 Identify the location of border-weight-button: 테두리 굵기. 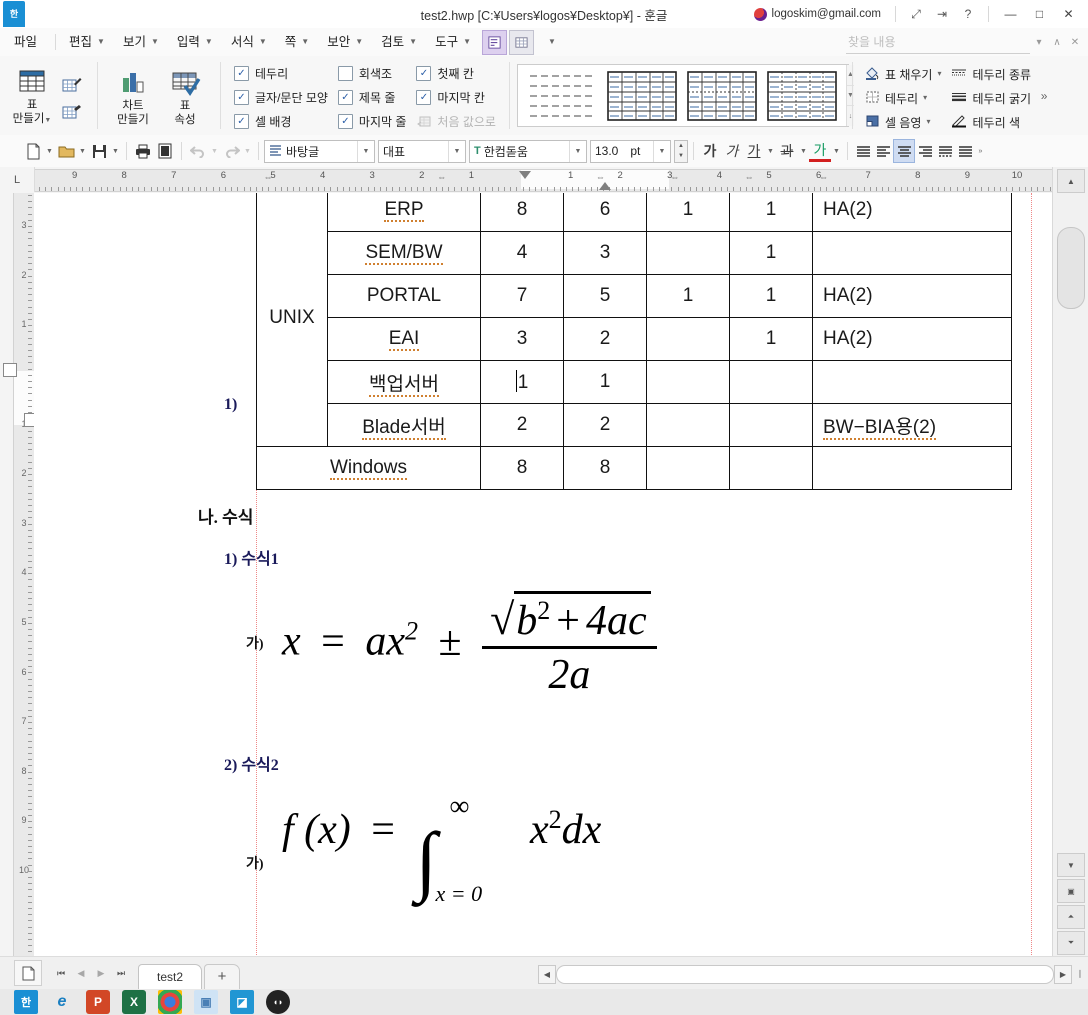
(991, 98).